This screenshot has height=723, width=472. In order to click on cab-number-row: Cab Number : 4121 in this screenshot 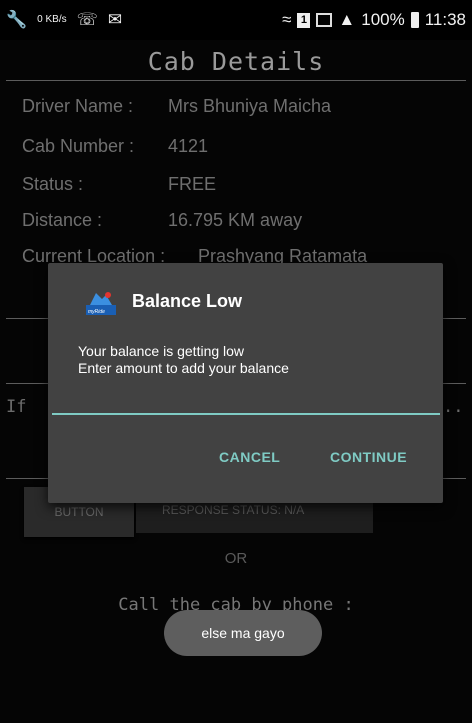, I will do `click(115, 146)`.